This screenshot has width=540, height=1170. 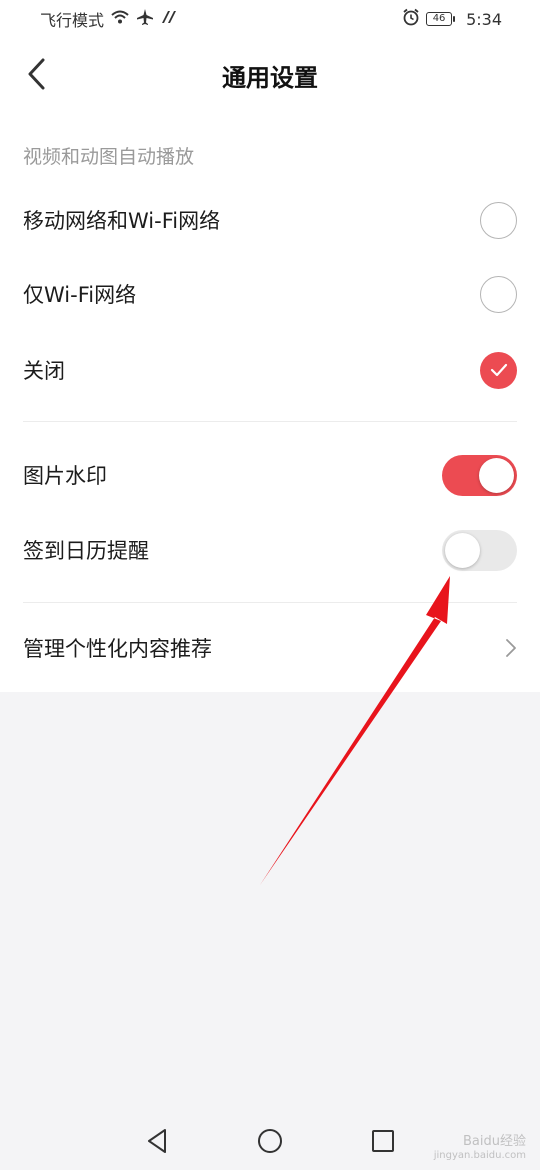 I want to click on circle-home-icon, so click(x=269, y=1141).